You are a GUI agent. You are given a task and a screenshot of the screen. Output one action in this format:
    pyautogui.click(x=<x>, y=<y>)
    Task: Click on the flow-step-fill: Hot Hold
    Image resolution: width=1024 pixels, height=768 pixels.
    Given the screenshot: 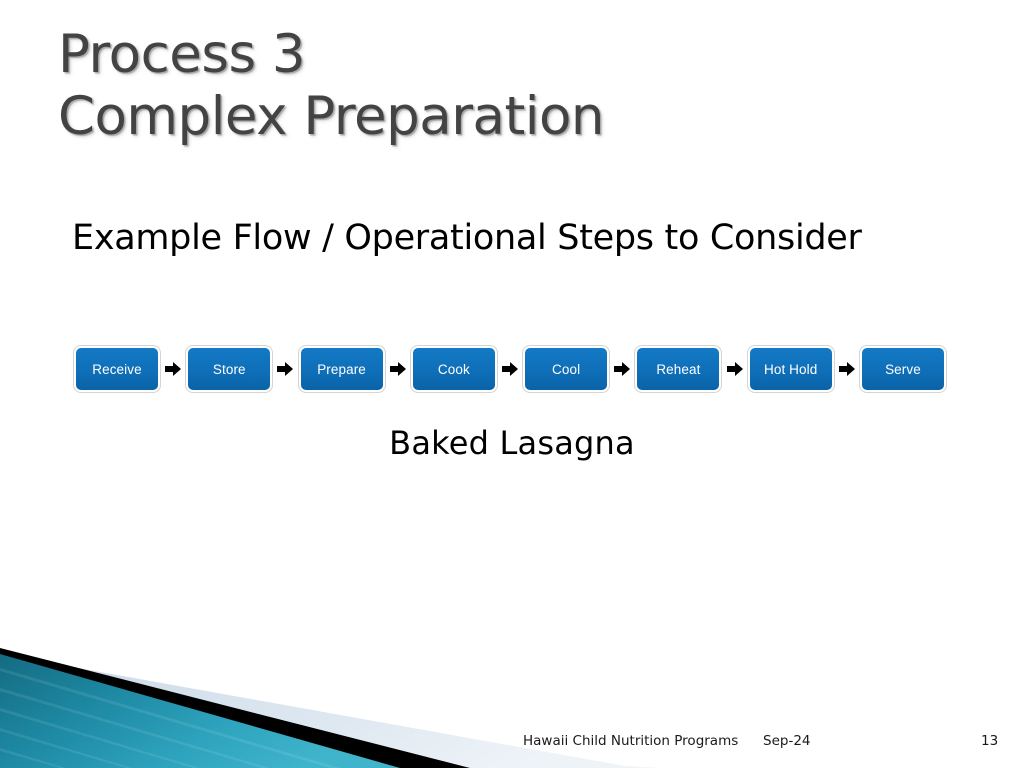 What is the action you would take?
    pyautogui.click(x=790, y=369)
    